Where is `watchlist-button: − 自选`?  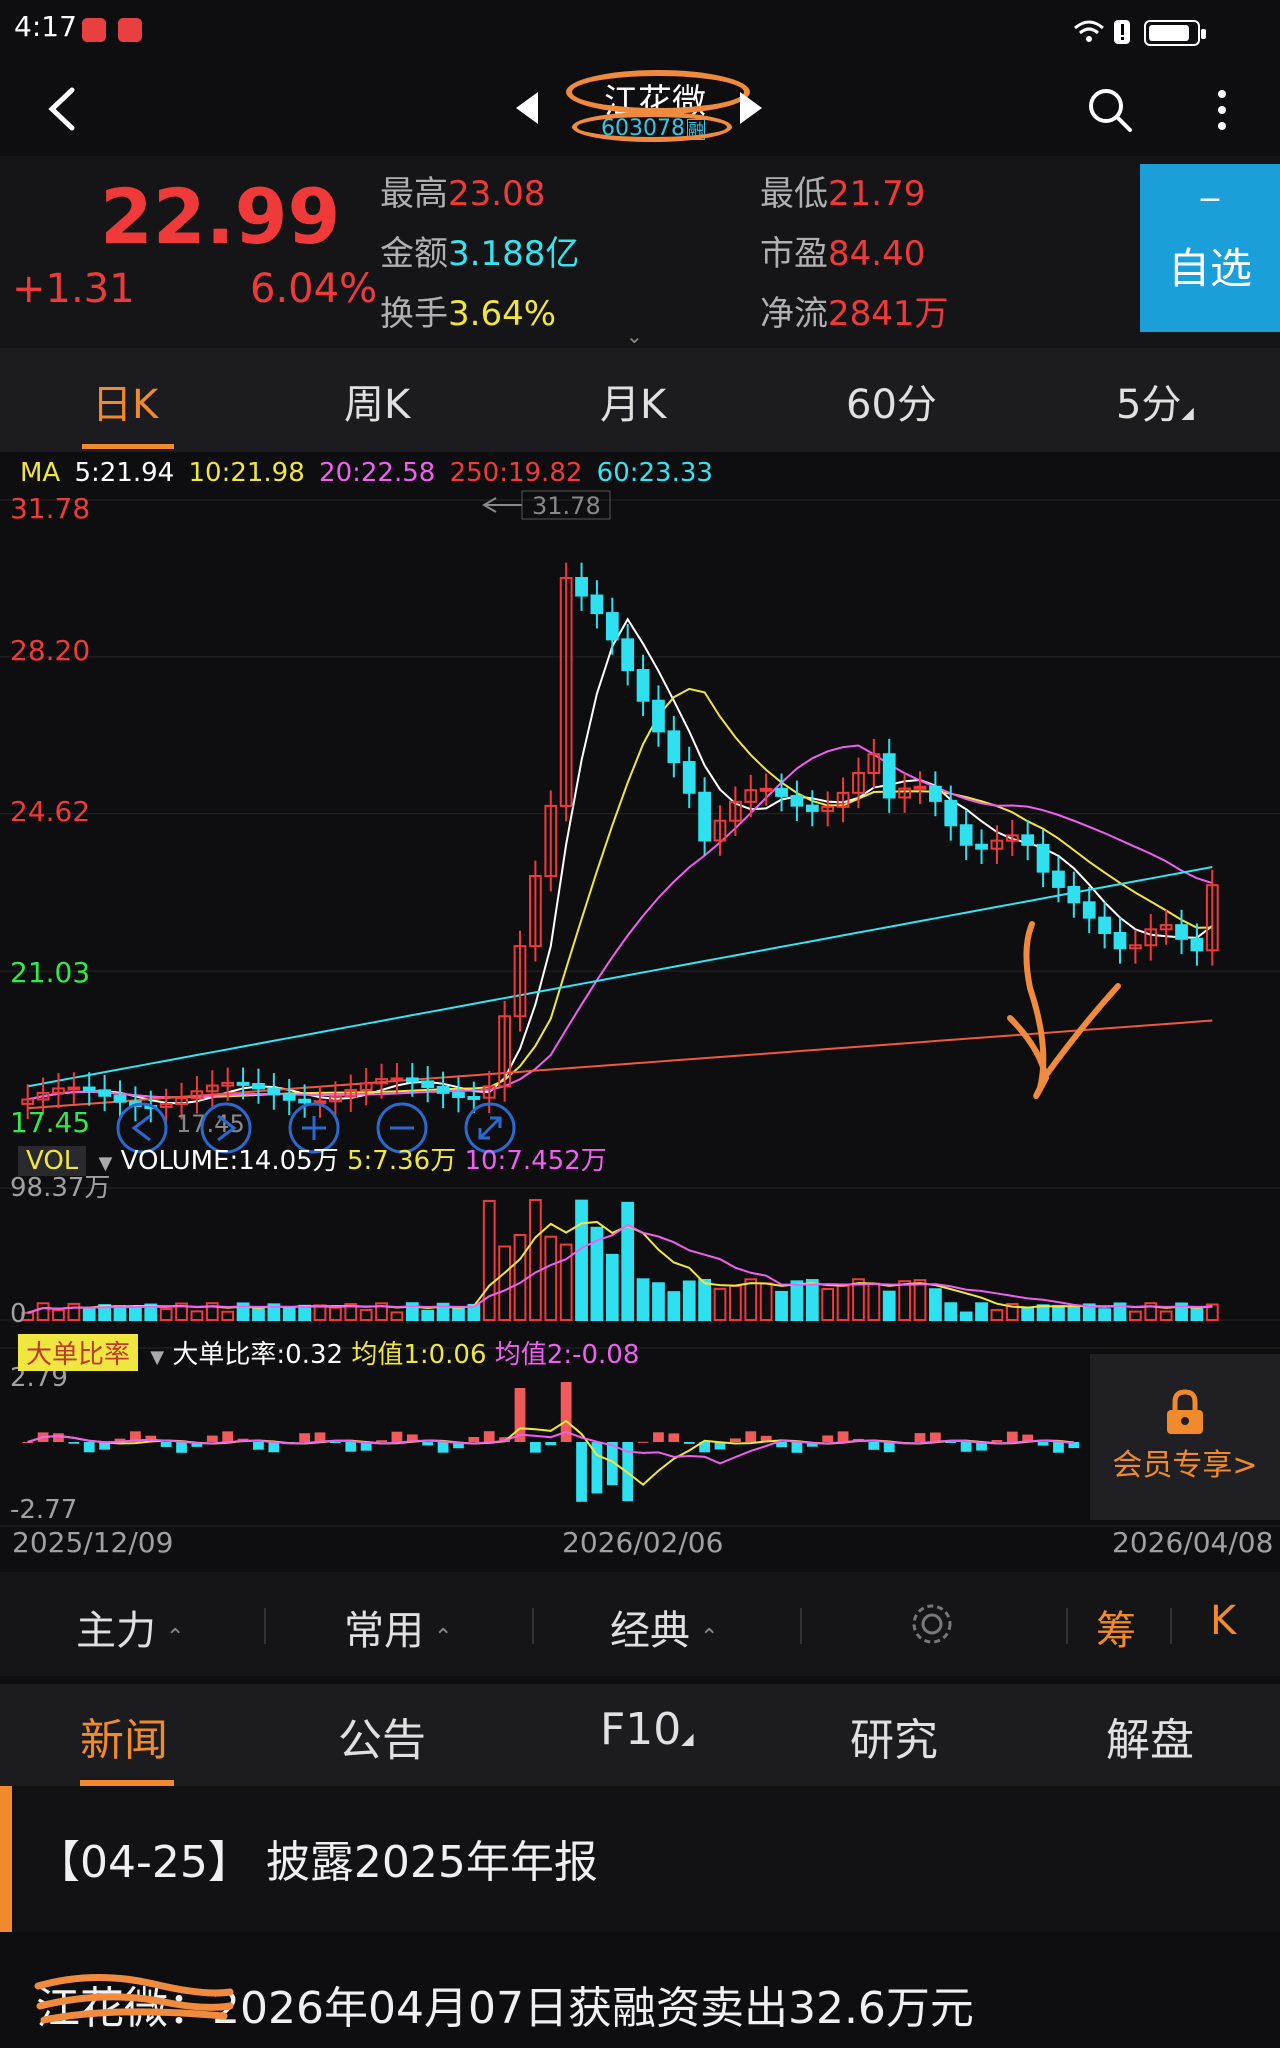
watchlist-button: − 自选 is located at coordinates (1210, 248).